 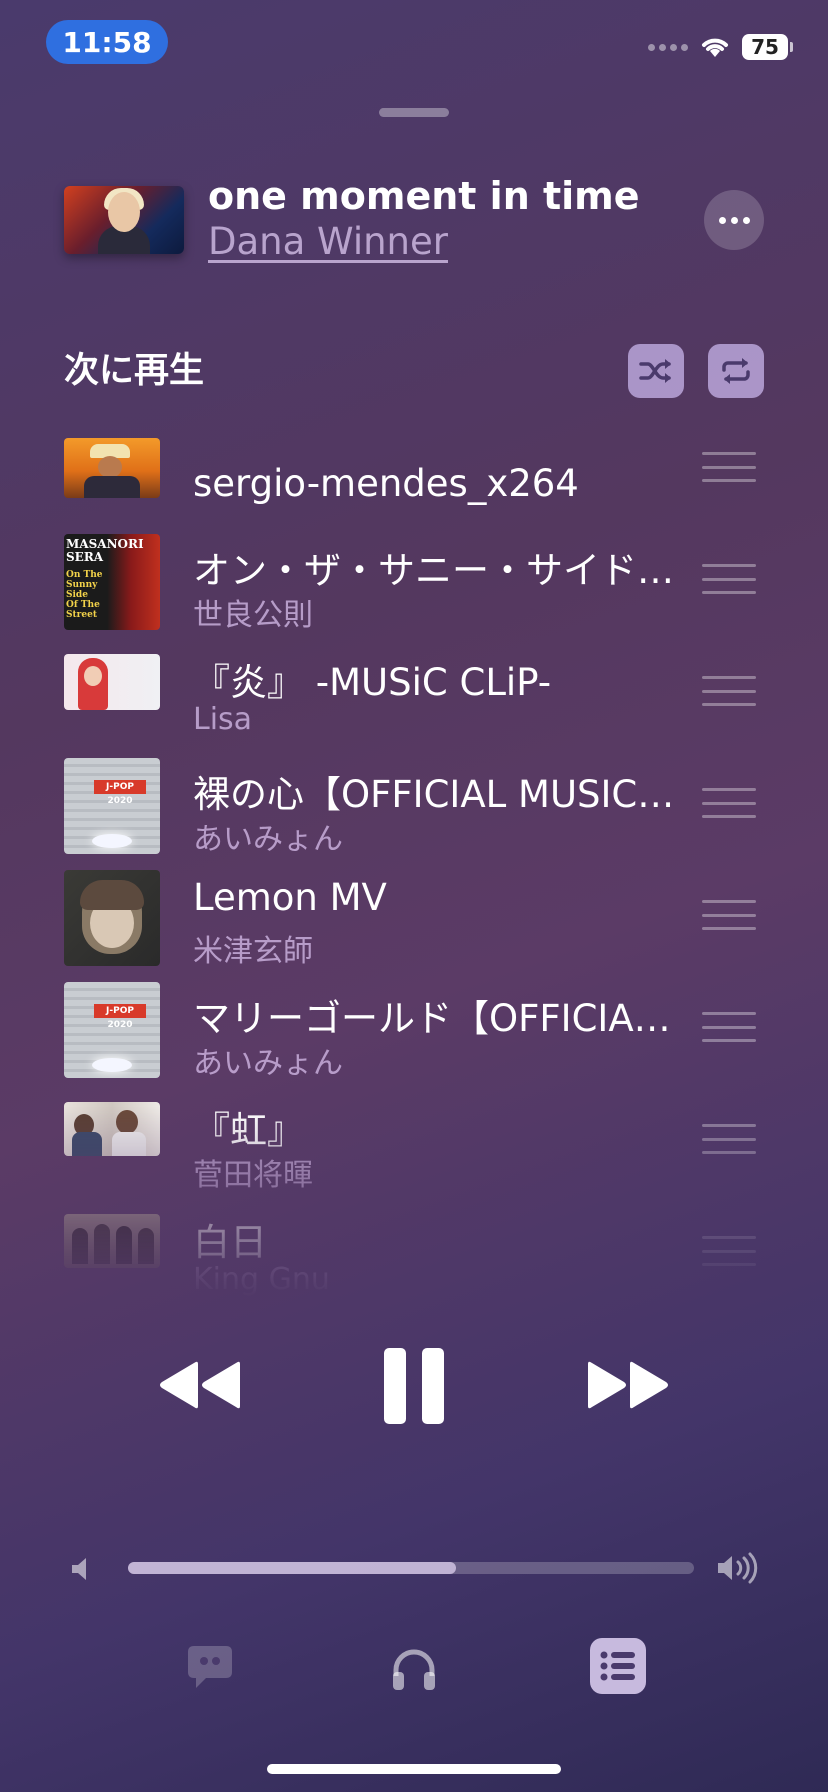 I want to click on list-icon, so click(x=618, y=1666).